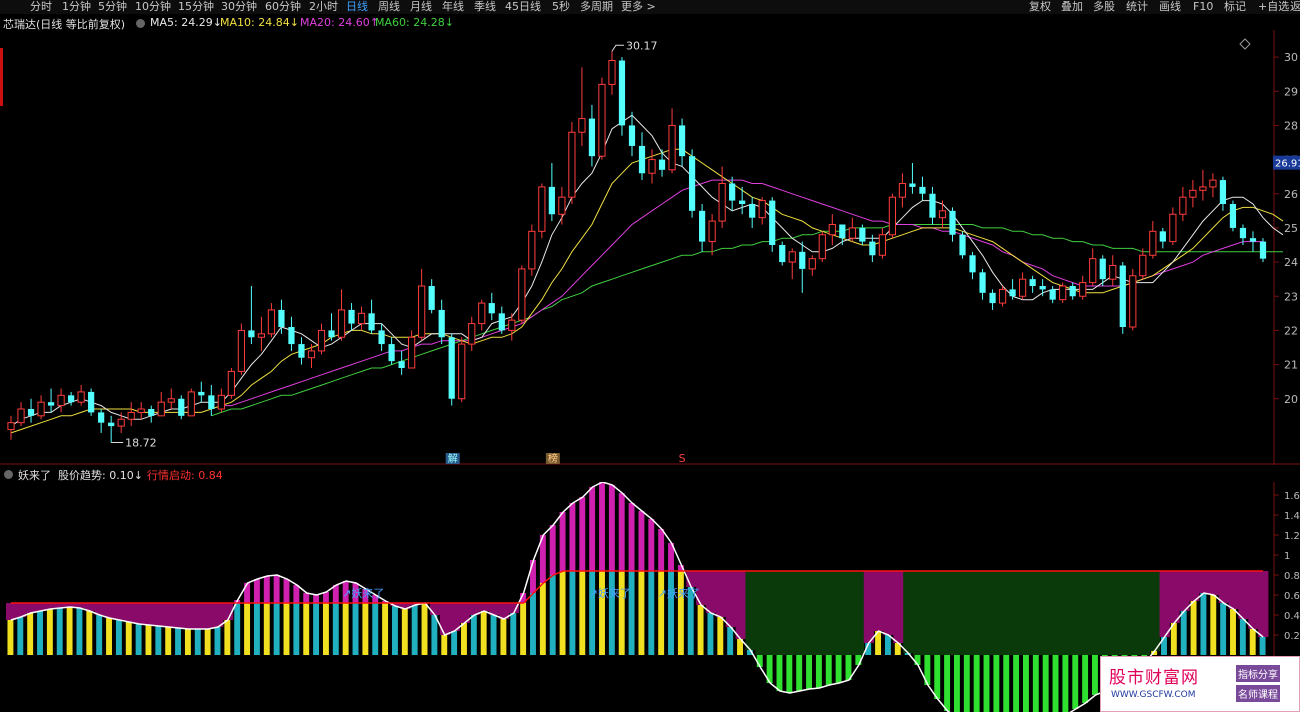 The width and height of the screenshot is (1300, 712). I want to click on period-tab: 60分钟, so click(283, 6).